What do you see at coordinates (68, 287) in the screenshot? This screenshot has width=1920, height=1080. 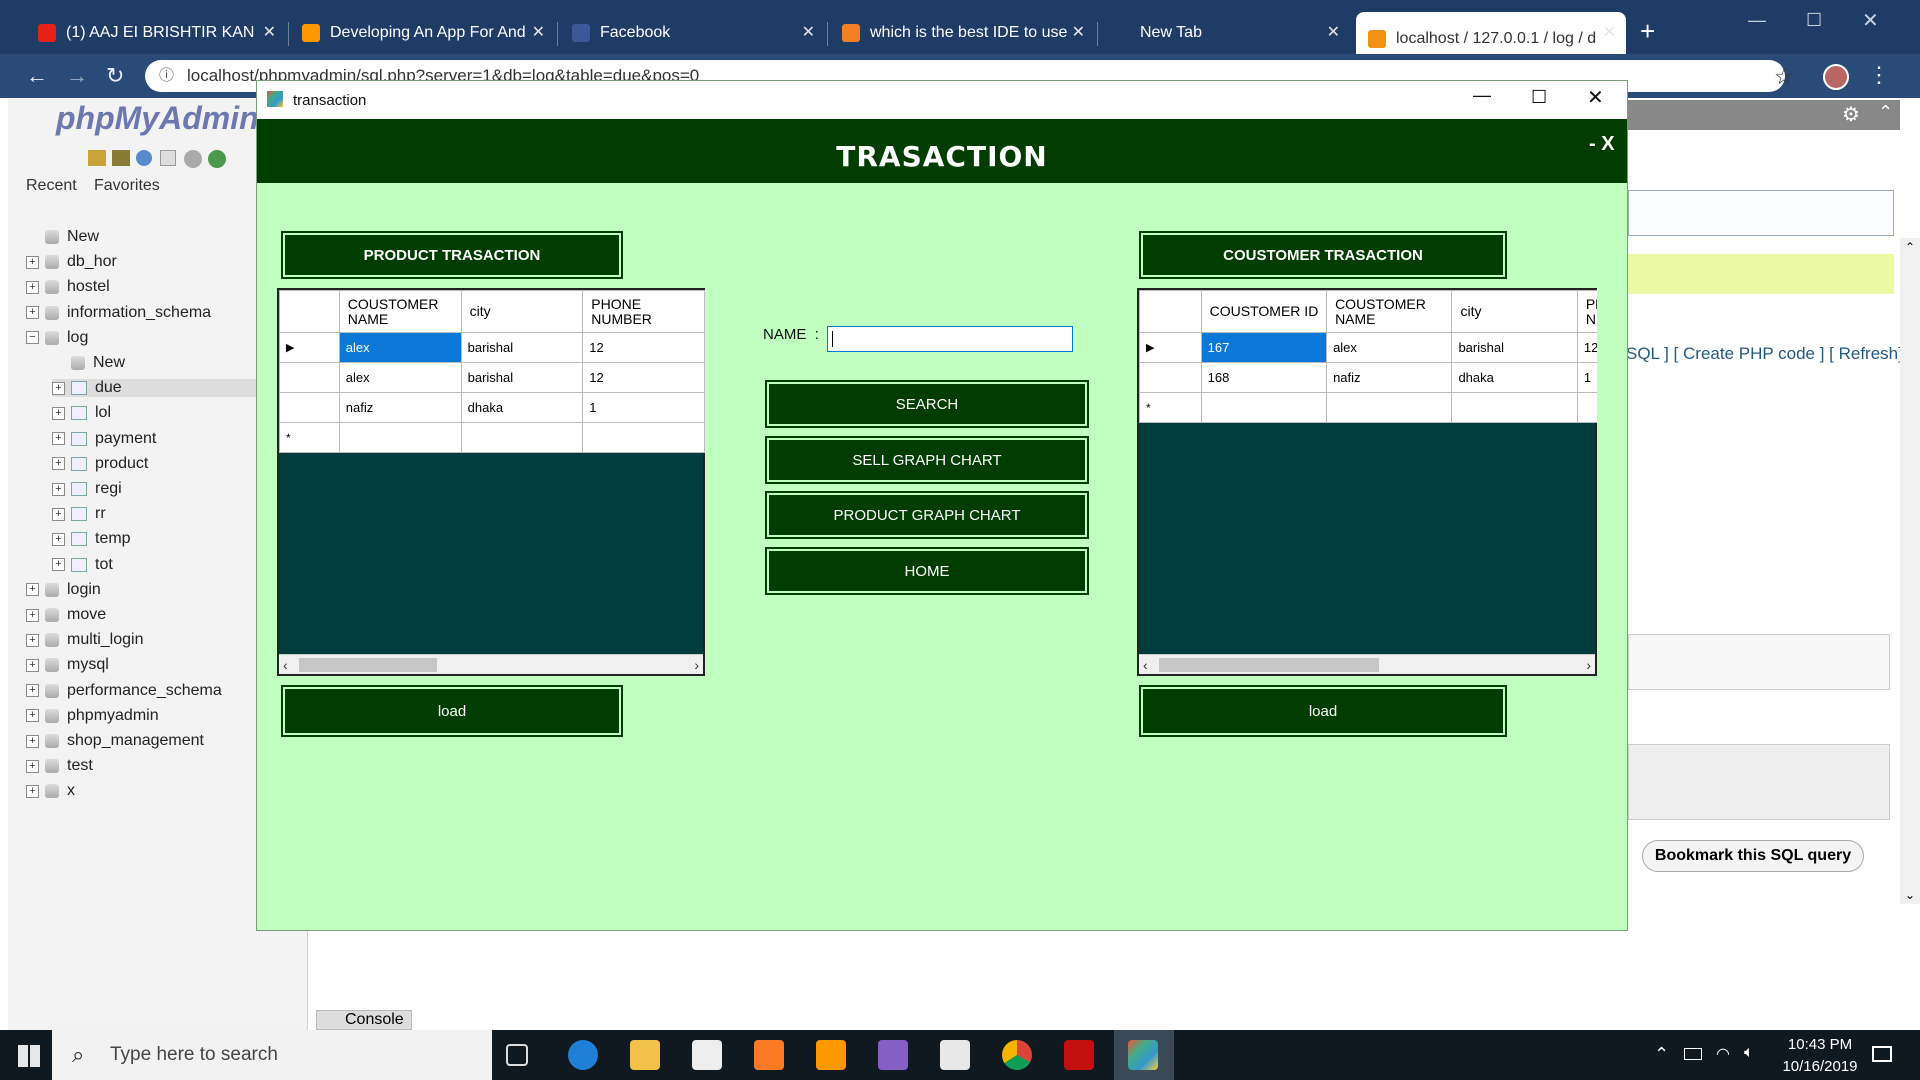 I see `tree-item: + hostel` at bounding box center [68, 287].